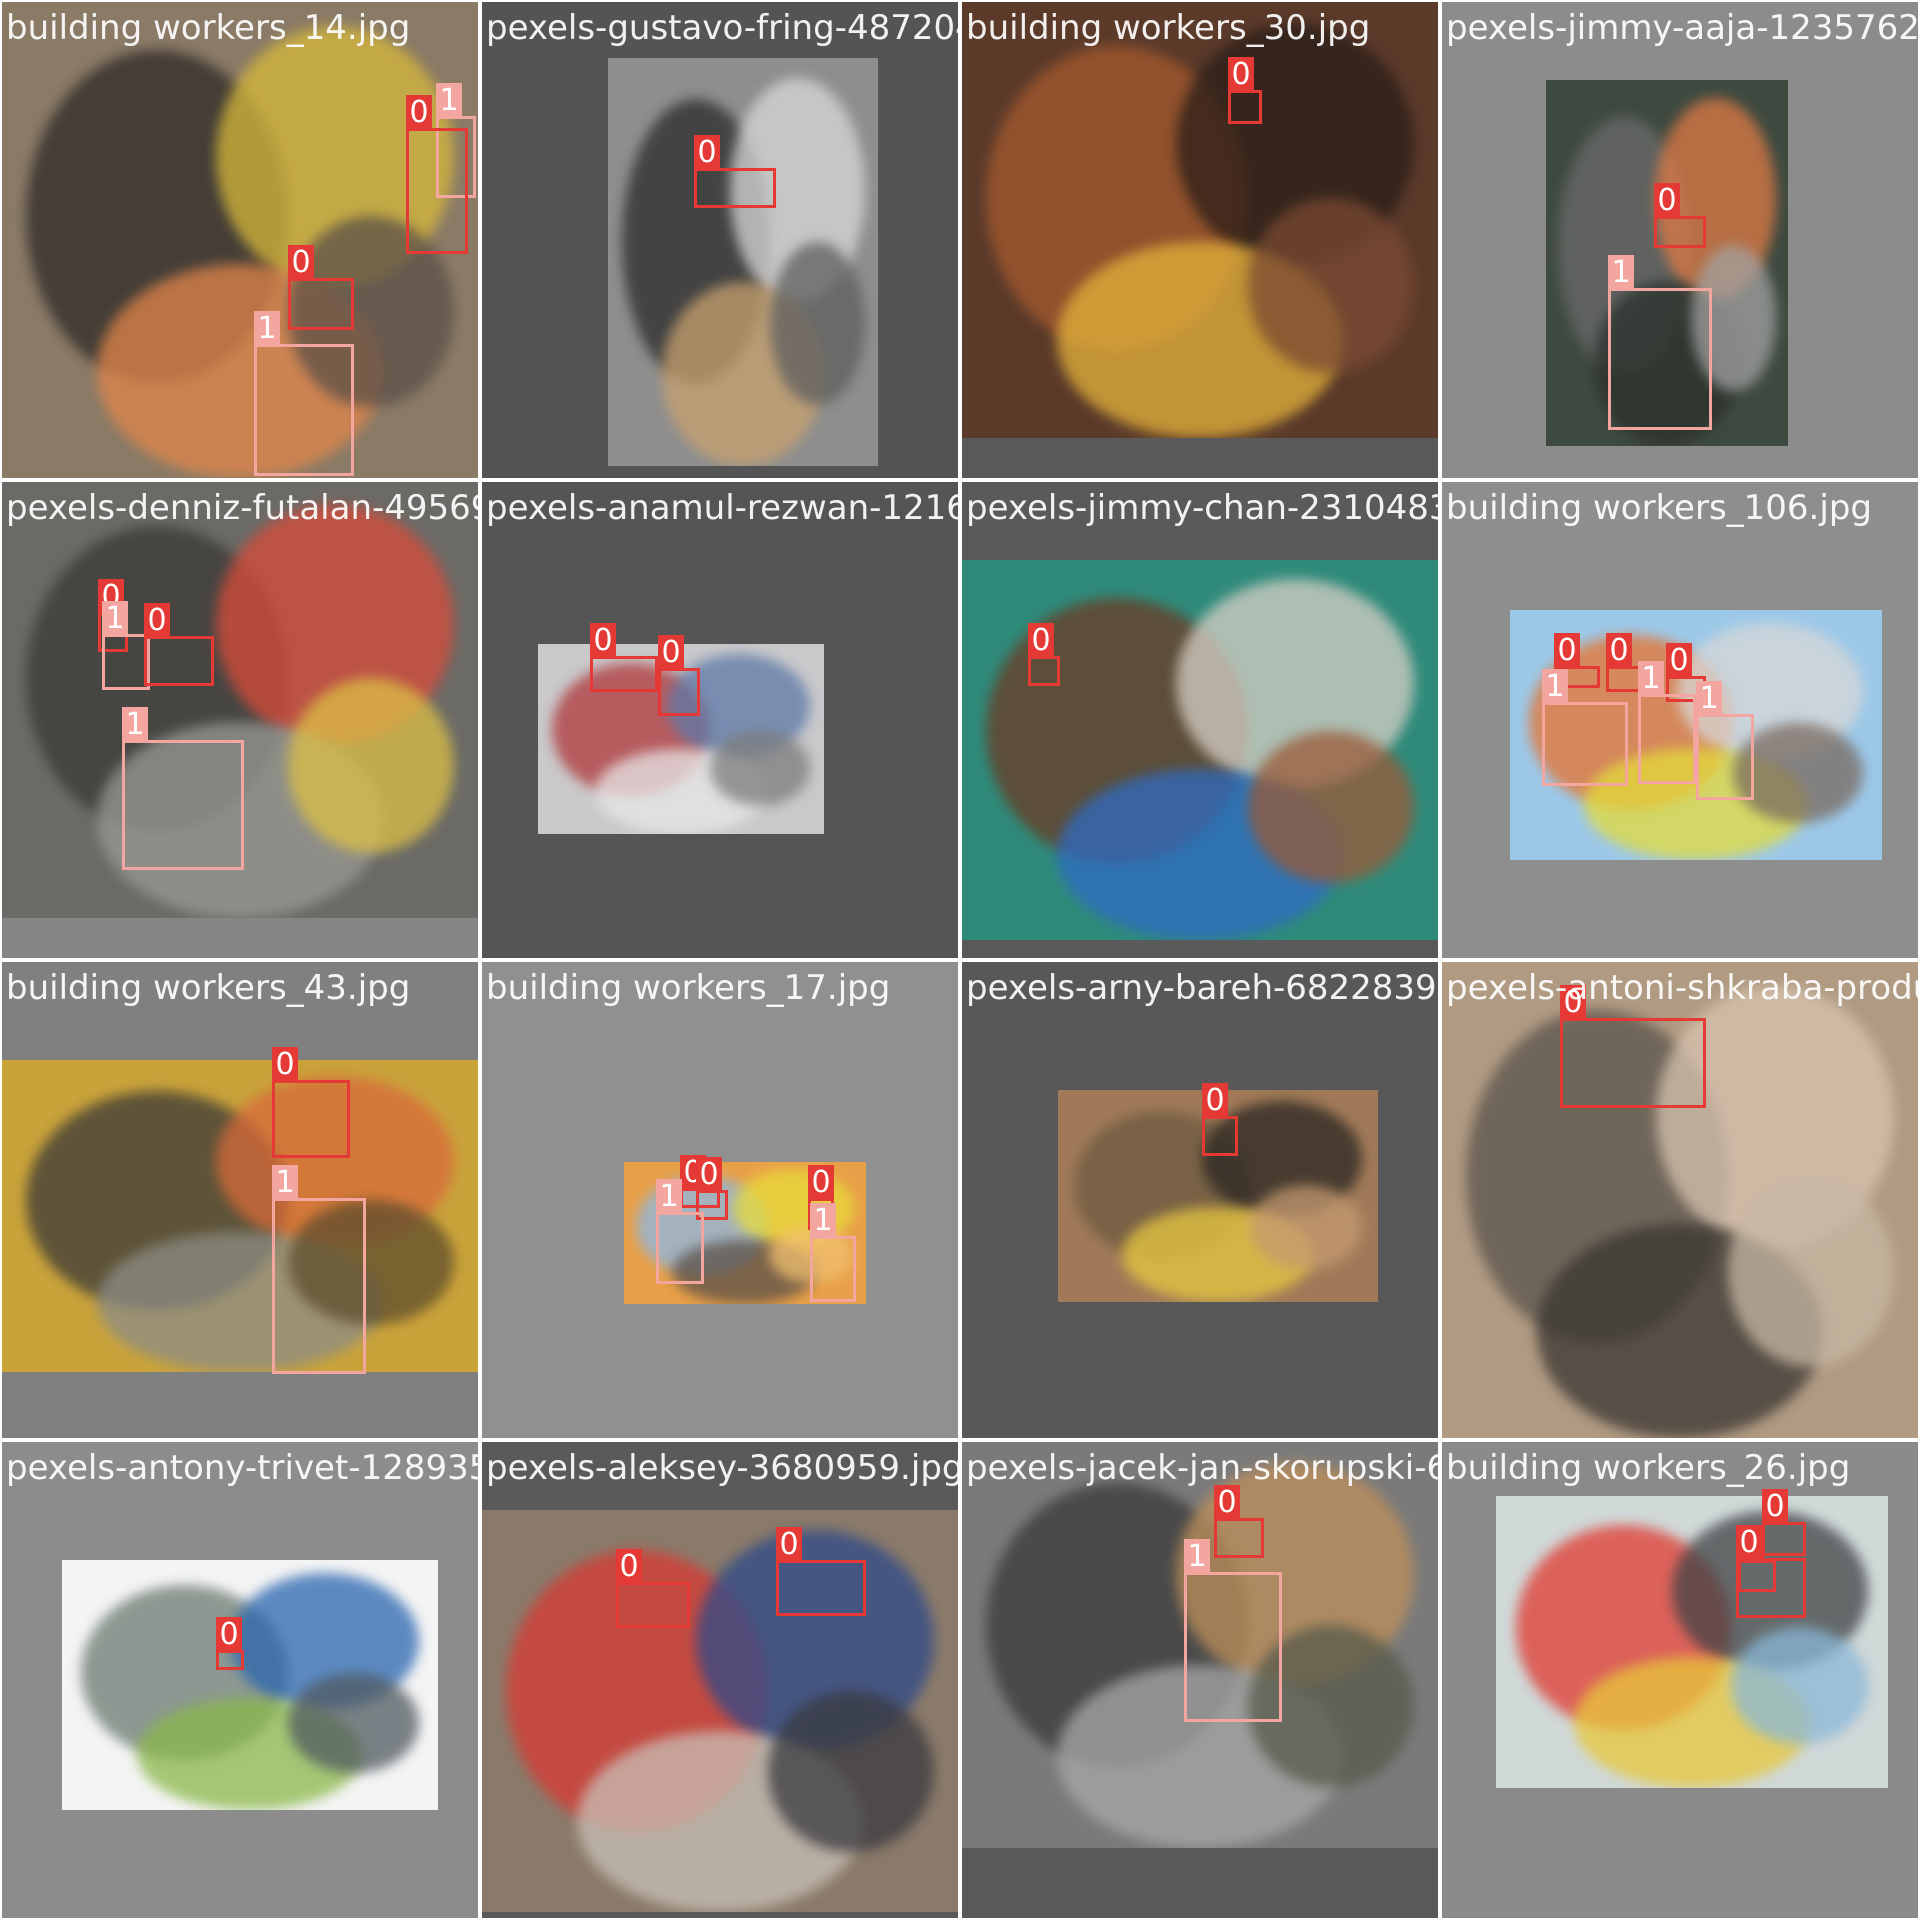 The width and height of the screenshot is (1920, 1920). I want to click on tile-filename: pexels-jacek-jan-skorupski-6780198.jpg, so click(1202, 1468).